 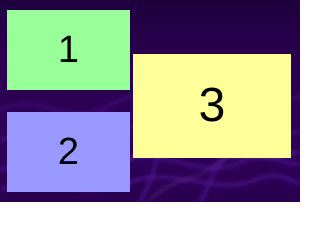 I want to click on tile-1: 1, so click(x=68, y=50).